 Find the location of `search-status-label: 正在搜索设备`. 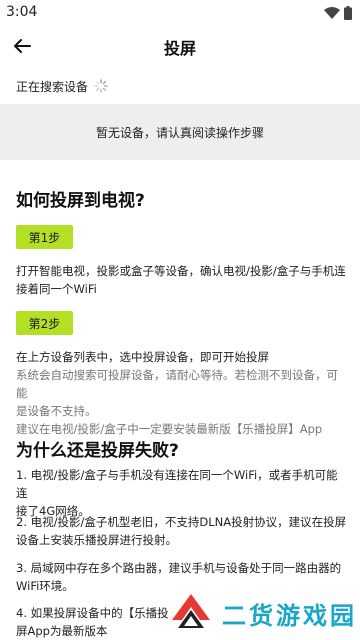

search-status-label: 正在搜索设备 is located at coordinates (52, 86).